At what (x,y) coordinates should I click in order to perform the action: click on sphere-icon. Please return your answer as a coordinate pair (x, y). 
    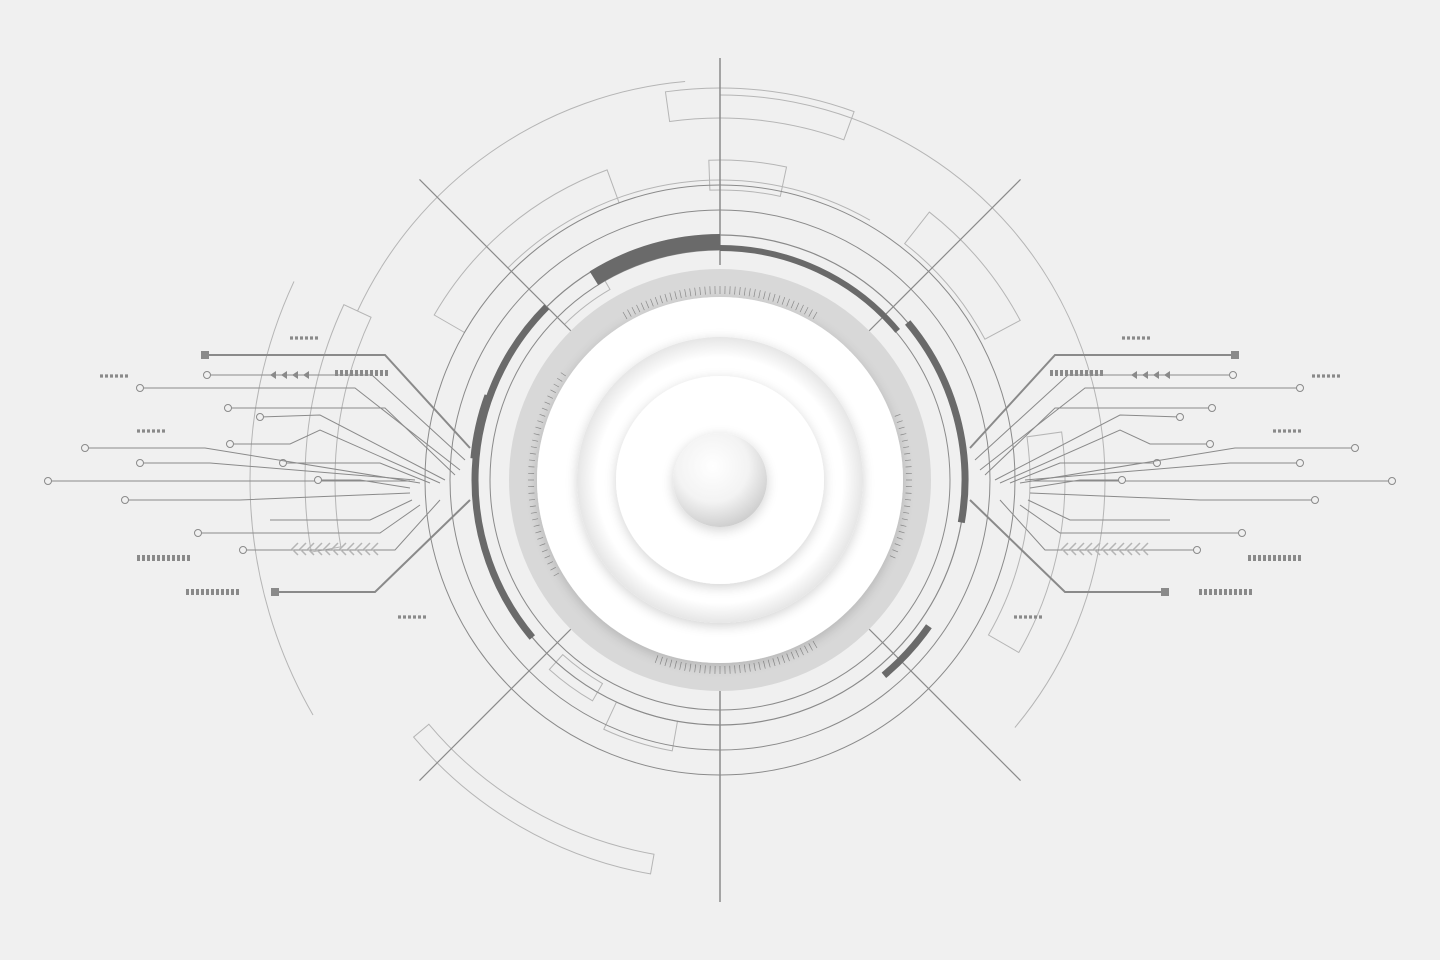
    Looking at the image, I should click on (720, 480).